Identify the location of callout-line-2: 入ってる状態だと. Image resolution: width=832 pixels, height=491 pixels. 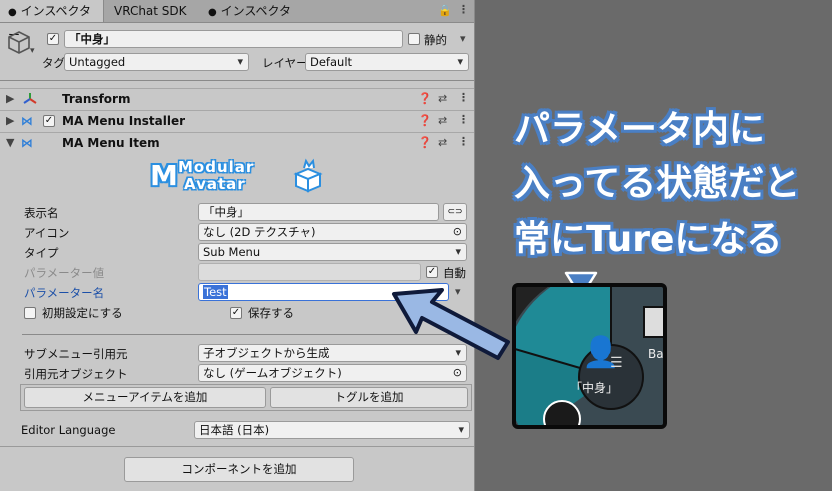
(657, 183).